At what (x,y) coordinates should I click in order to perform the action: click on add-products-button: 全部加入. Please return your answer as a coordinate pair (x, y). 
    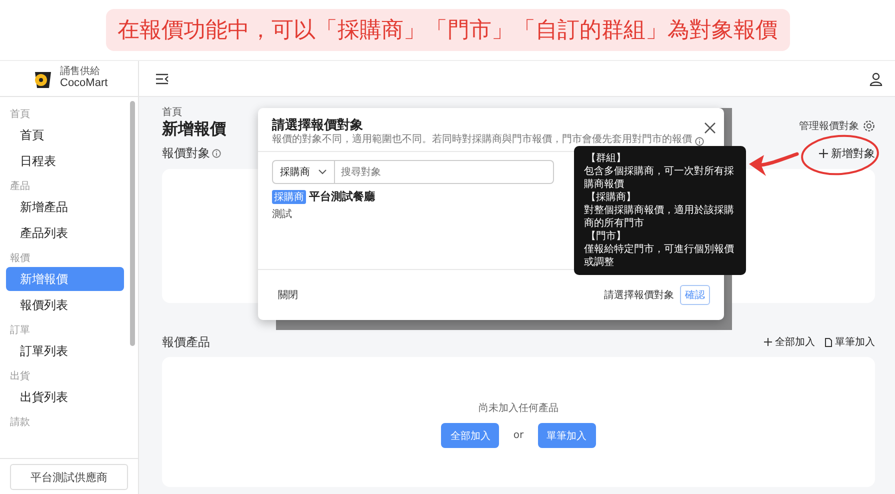
    Looking at the image, I should click on (789, 342).